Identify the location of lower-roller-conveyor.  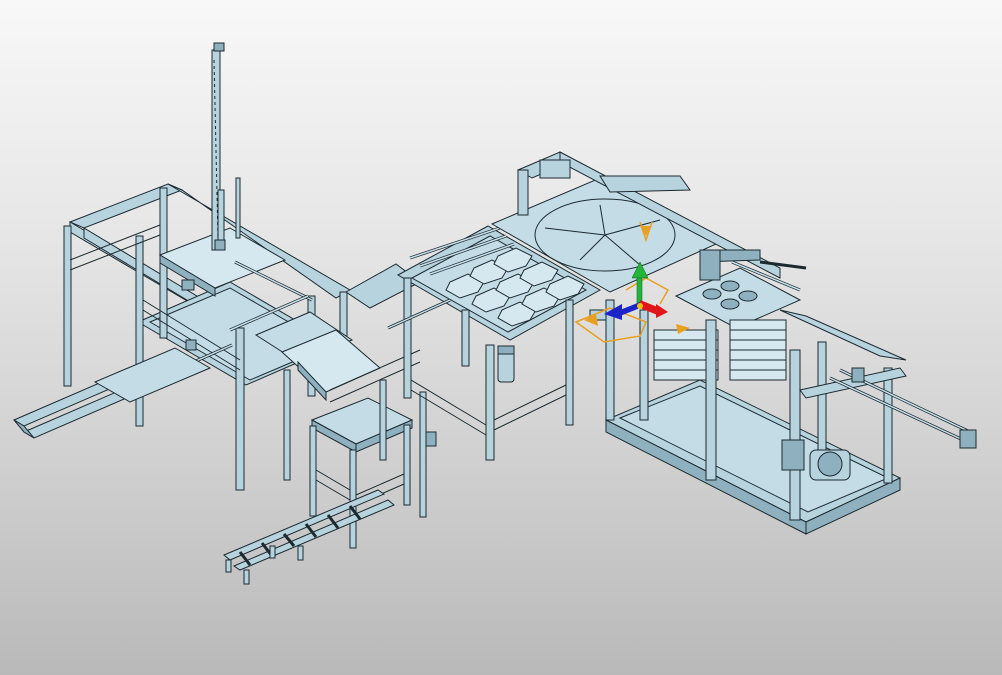
(309, 537).